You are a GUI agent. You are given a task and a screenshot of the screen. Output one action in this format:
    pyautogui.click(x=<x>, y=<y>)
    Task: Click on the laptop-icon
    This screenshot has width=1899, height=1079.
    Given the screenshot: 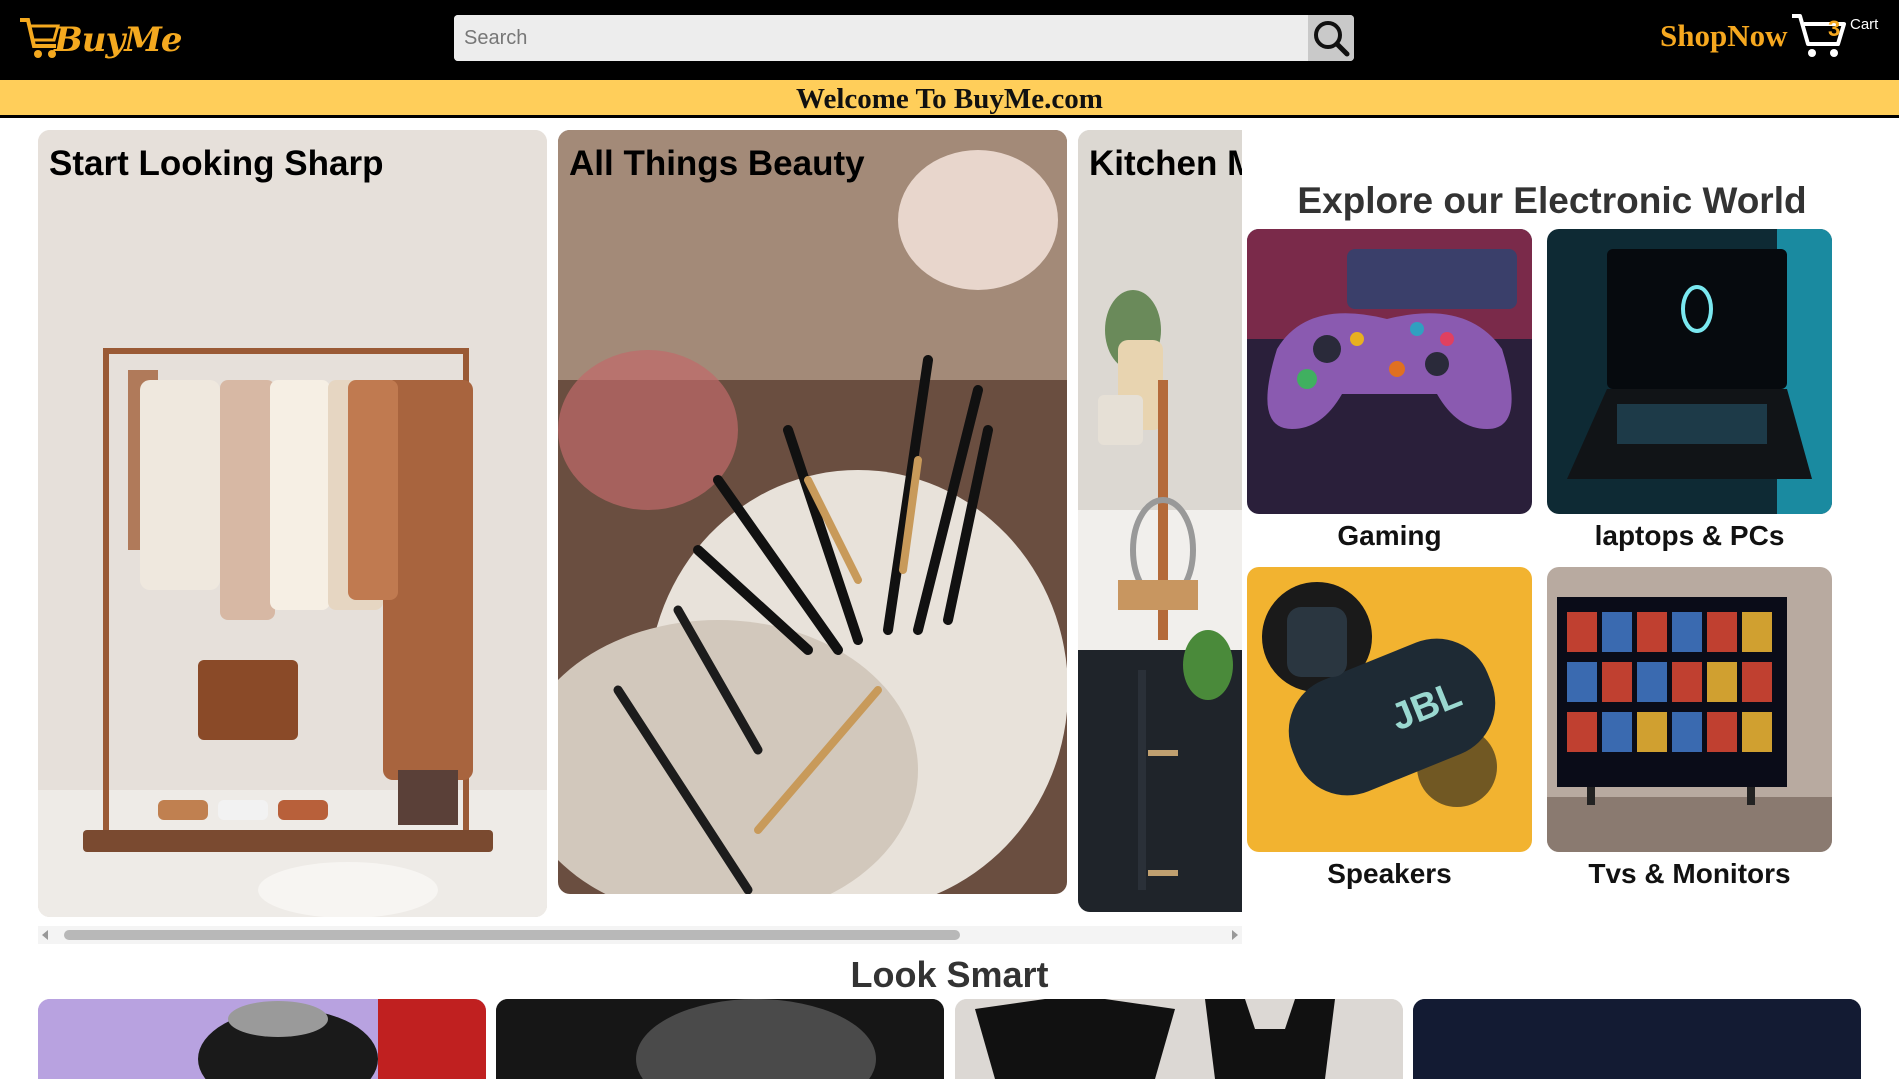 What is the action you would take?
    pyautogui.click(x=1689, y=371)
    